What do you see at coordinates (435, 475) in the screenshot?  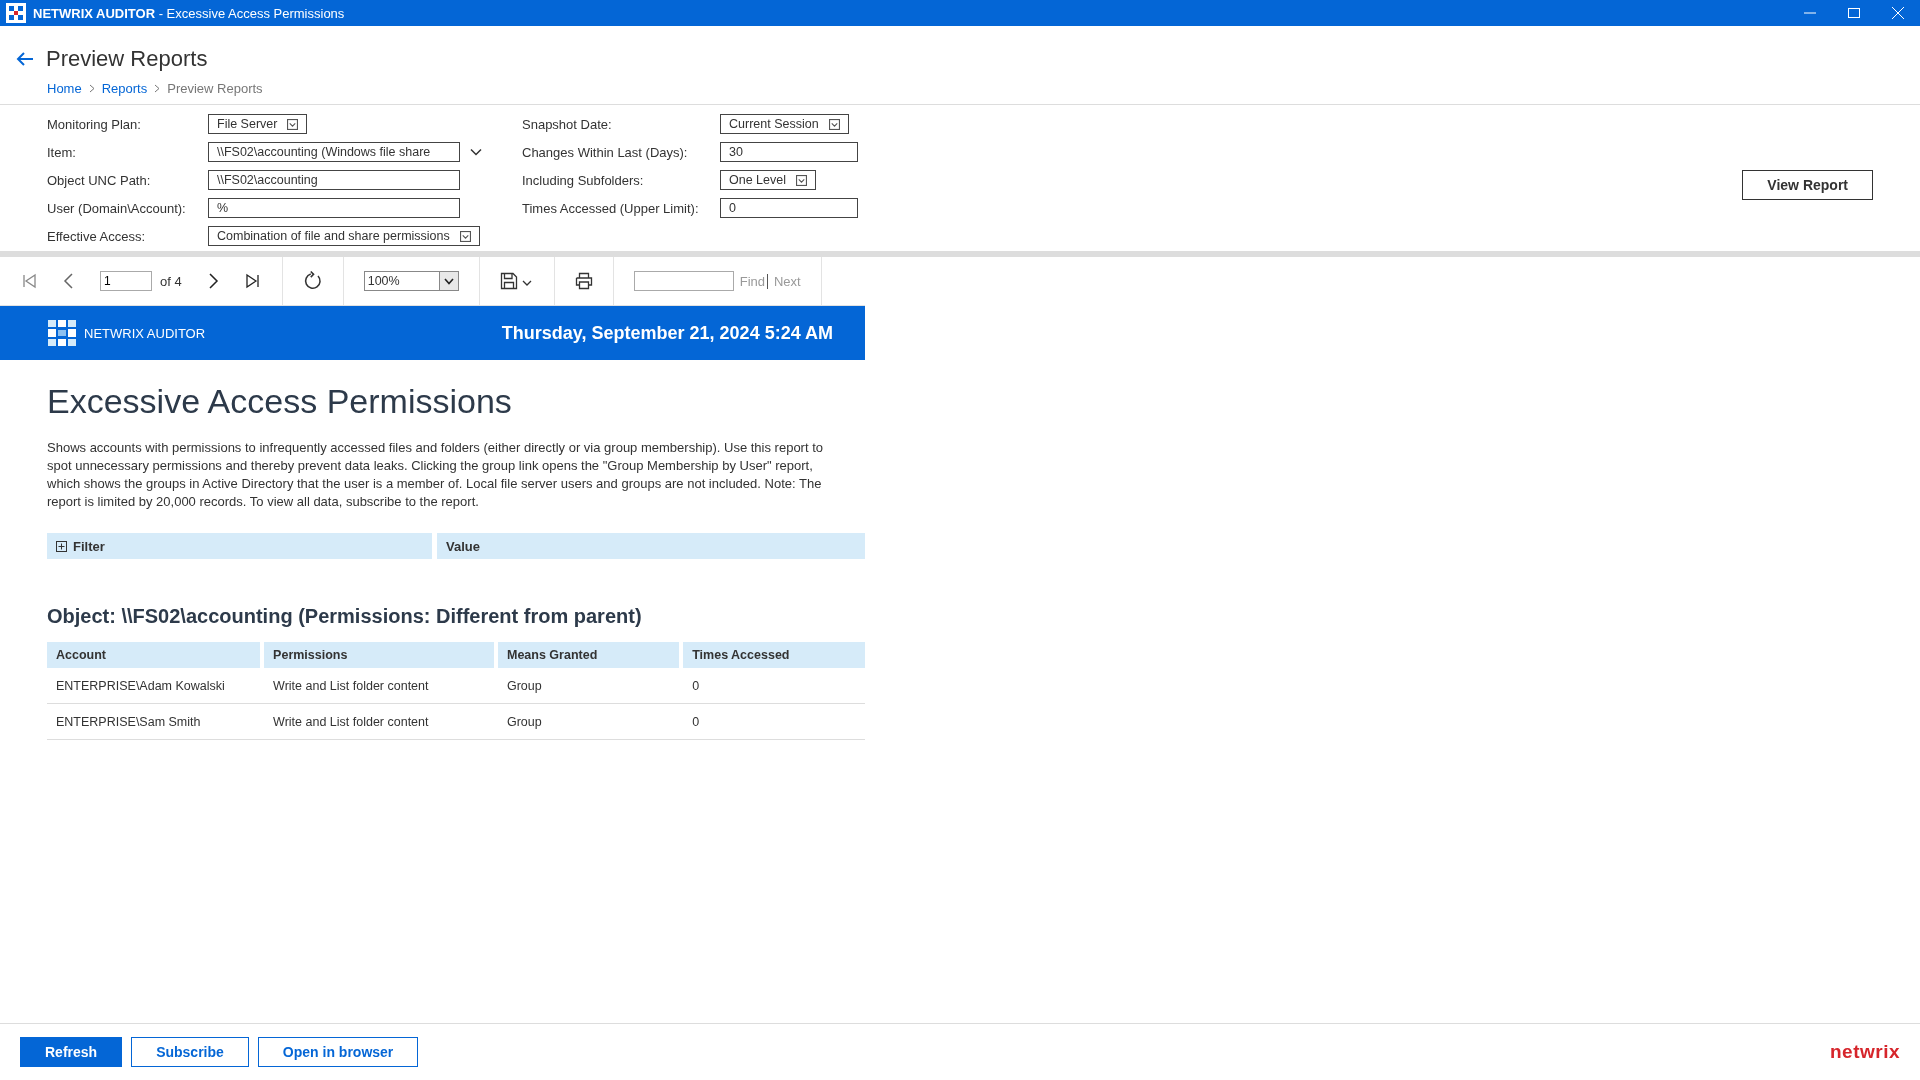 I see `report-description: Shows accounts with permissions to infrequently accessed files and folders (either directly or via group membership). Use this report to spot unnecessary permissions and thereby prevent data leaks. Clicking the group link opens the "Group Membership by User" report, which shows the groups in Active Directory that the user is a member of. Local file server users and groups are not included. Note: The report is limited by 20,000 records. To view all data, subscribe to the report.` at bounding box center [435, 475].